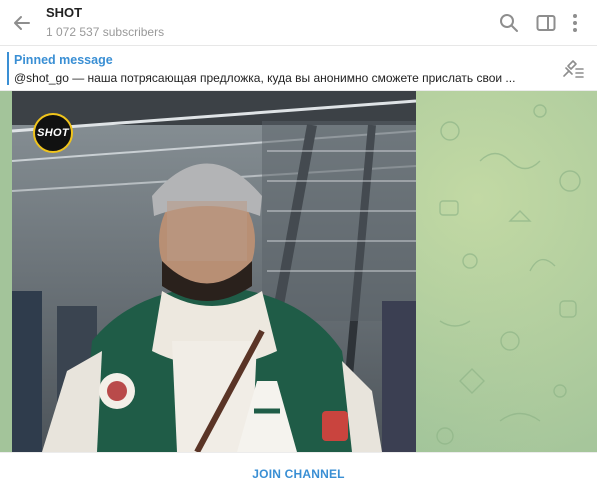 Image resolution: width=597 pixels, height=495 pixels. I want to click on sidebar-toggle-button, so click(546, 23).